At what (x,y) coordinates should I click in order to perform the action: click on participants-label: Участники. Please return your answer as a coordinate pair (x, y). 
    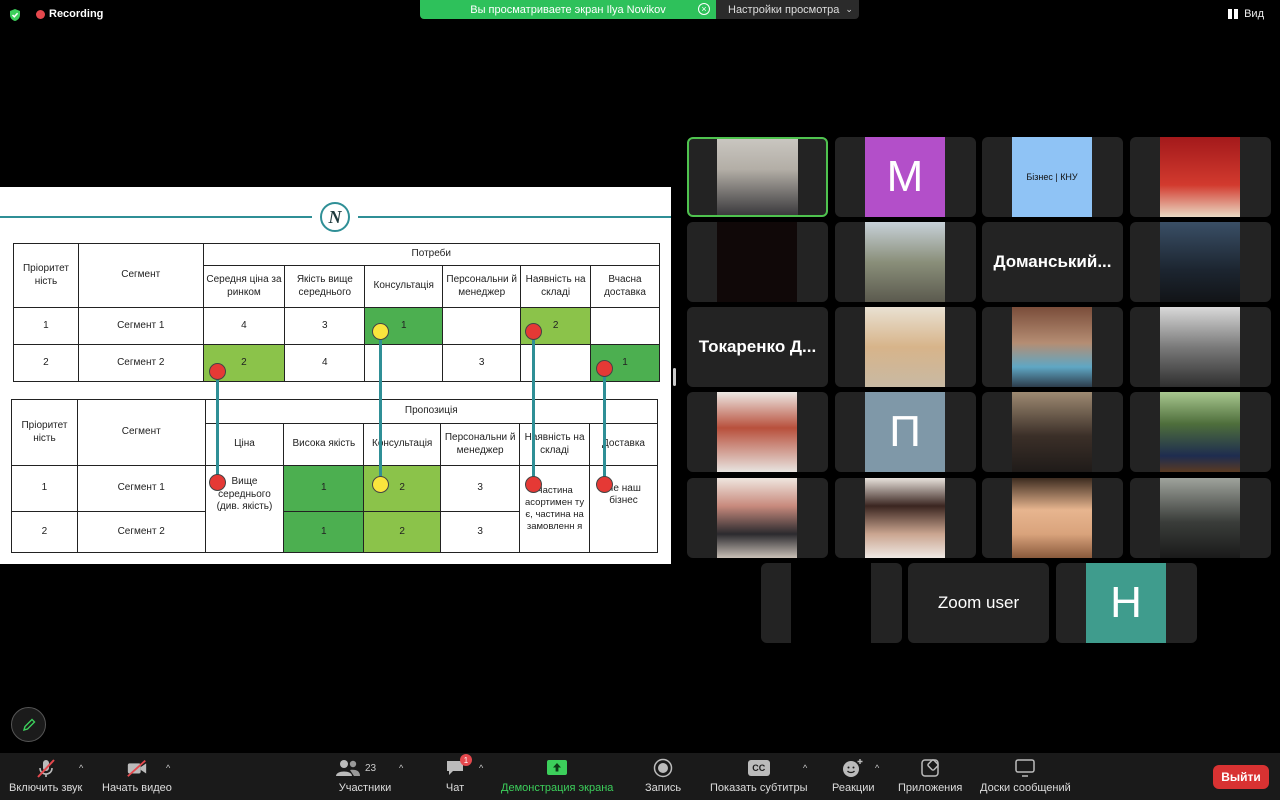
    Looking at the image, I should click on (365, 788).